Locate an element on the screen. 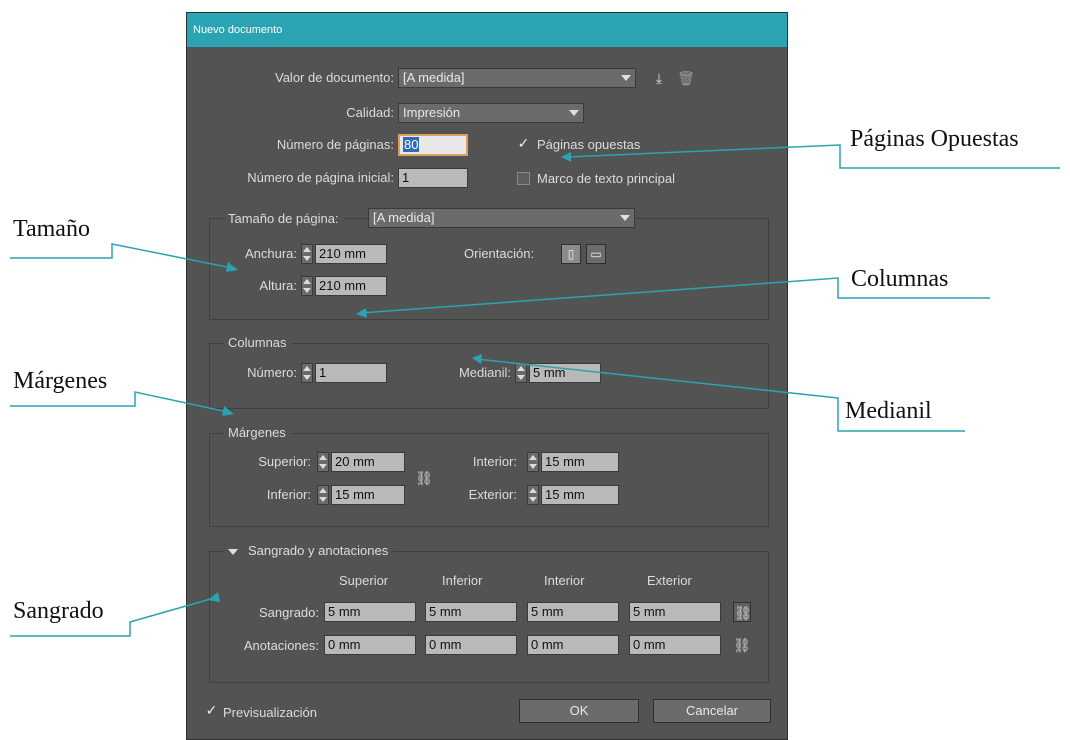 The image size is (1070, 740). bleed-bottom-value: 5 mm is located at coordinates (445, 611).